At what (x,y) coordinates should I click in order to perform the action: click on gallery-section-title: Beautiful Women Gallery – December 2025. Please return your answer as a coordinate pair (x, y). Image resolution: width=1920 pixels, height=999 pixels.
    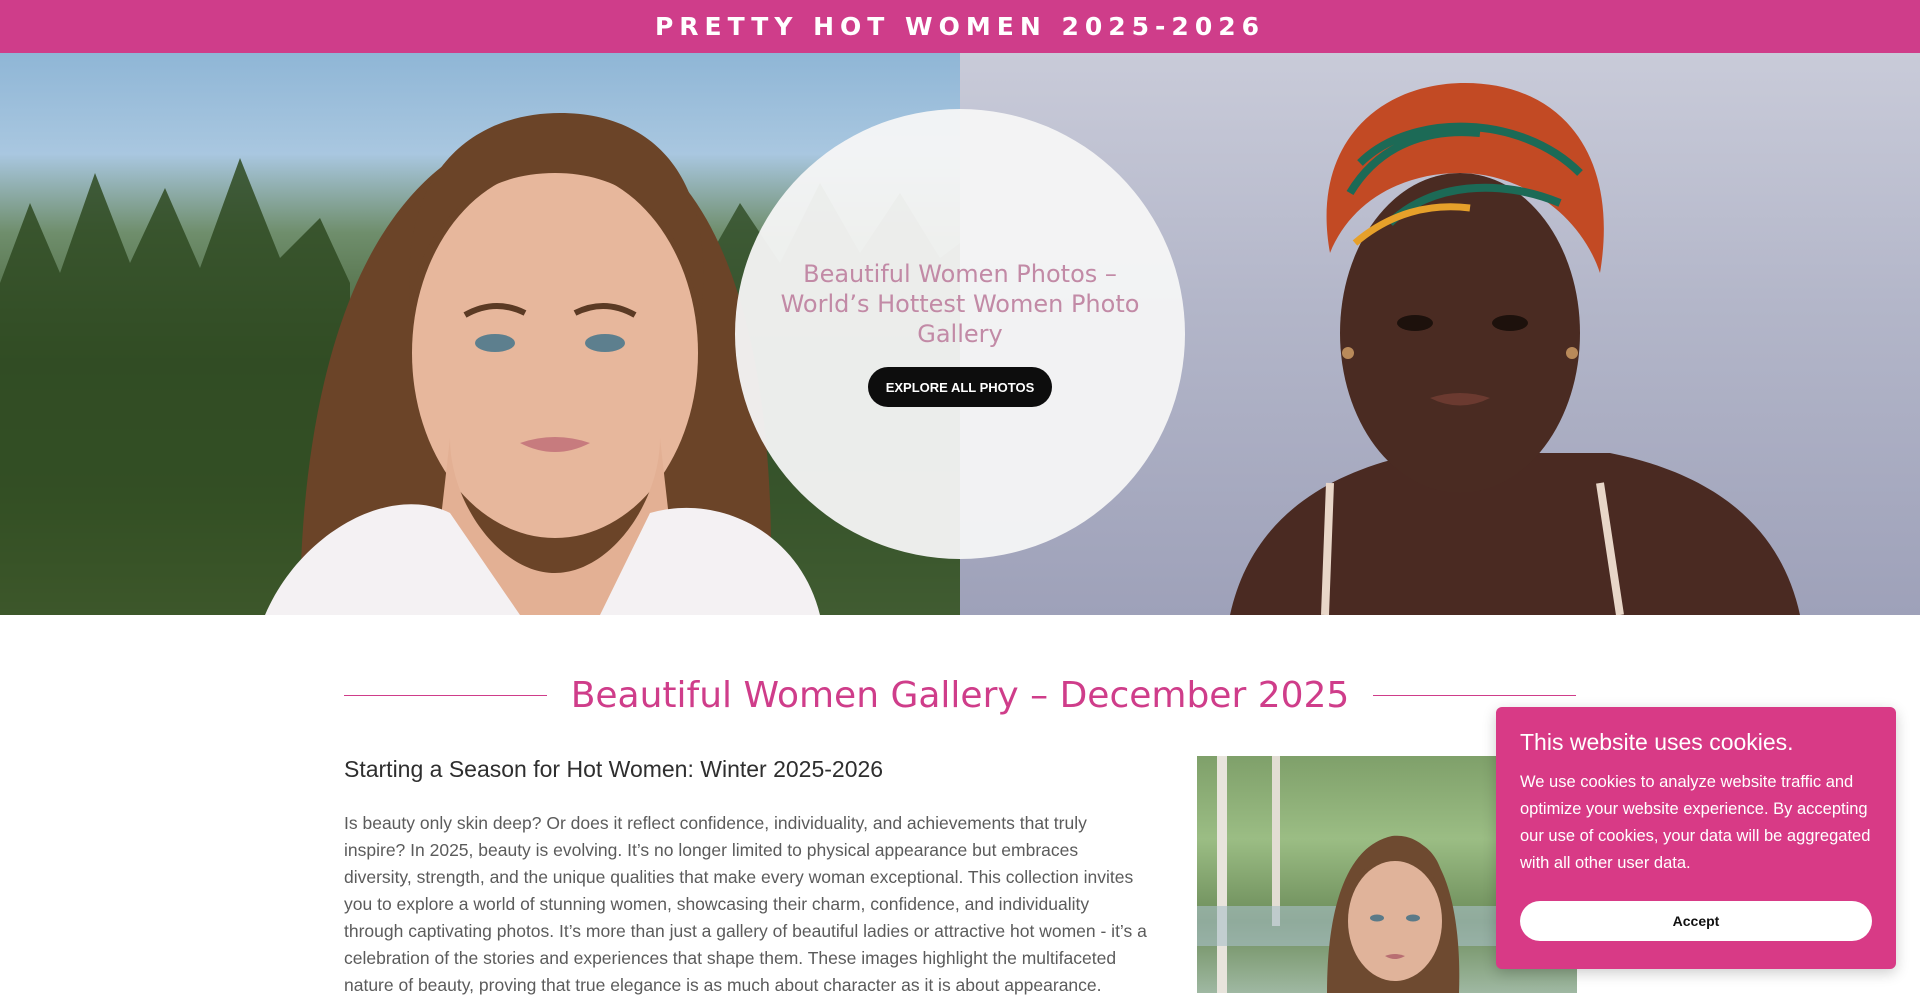
    Looking at the image, I should click on (960, 695).